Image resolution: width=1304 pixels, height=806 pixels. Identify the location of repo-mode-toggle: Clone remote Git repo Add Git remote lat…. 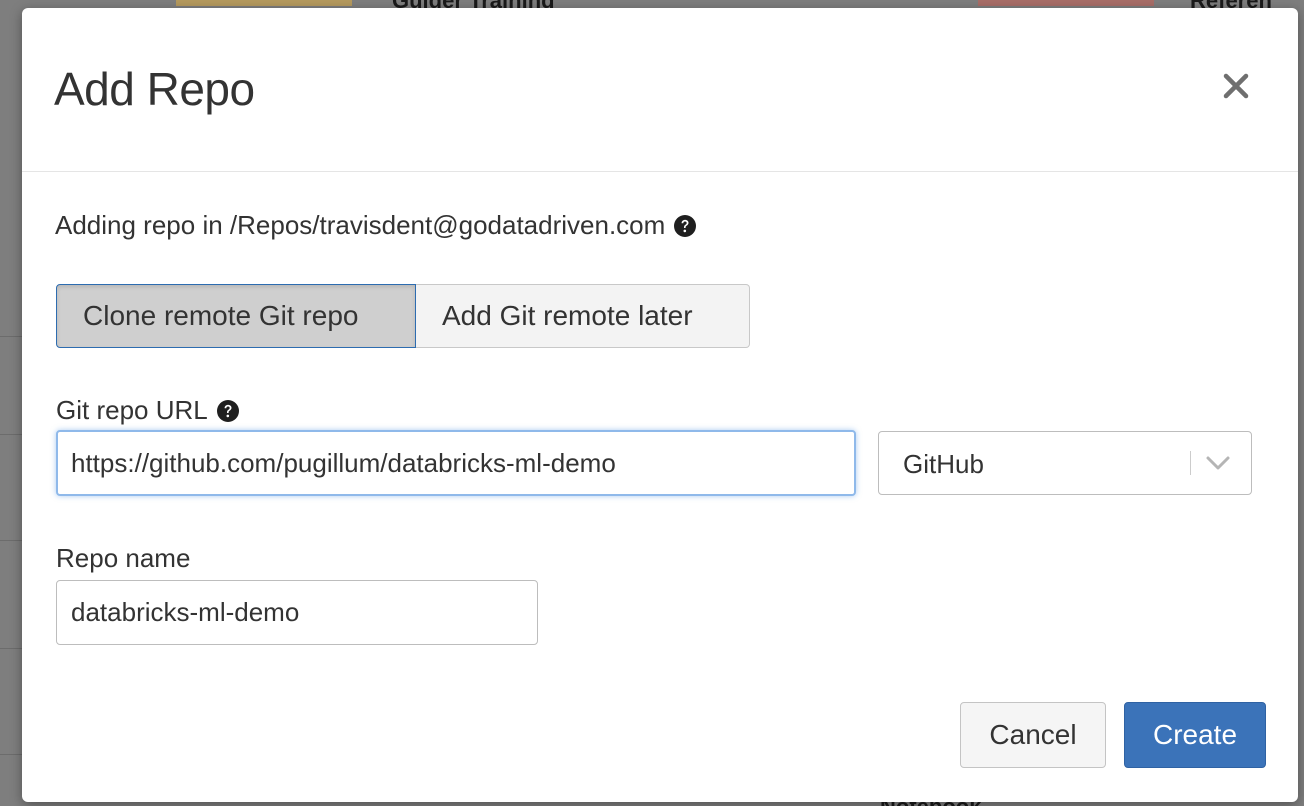
(403, 316).